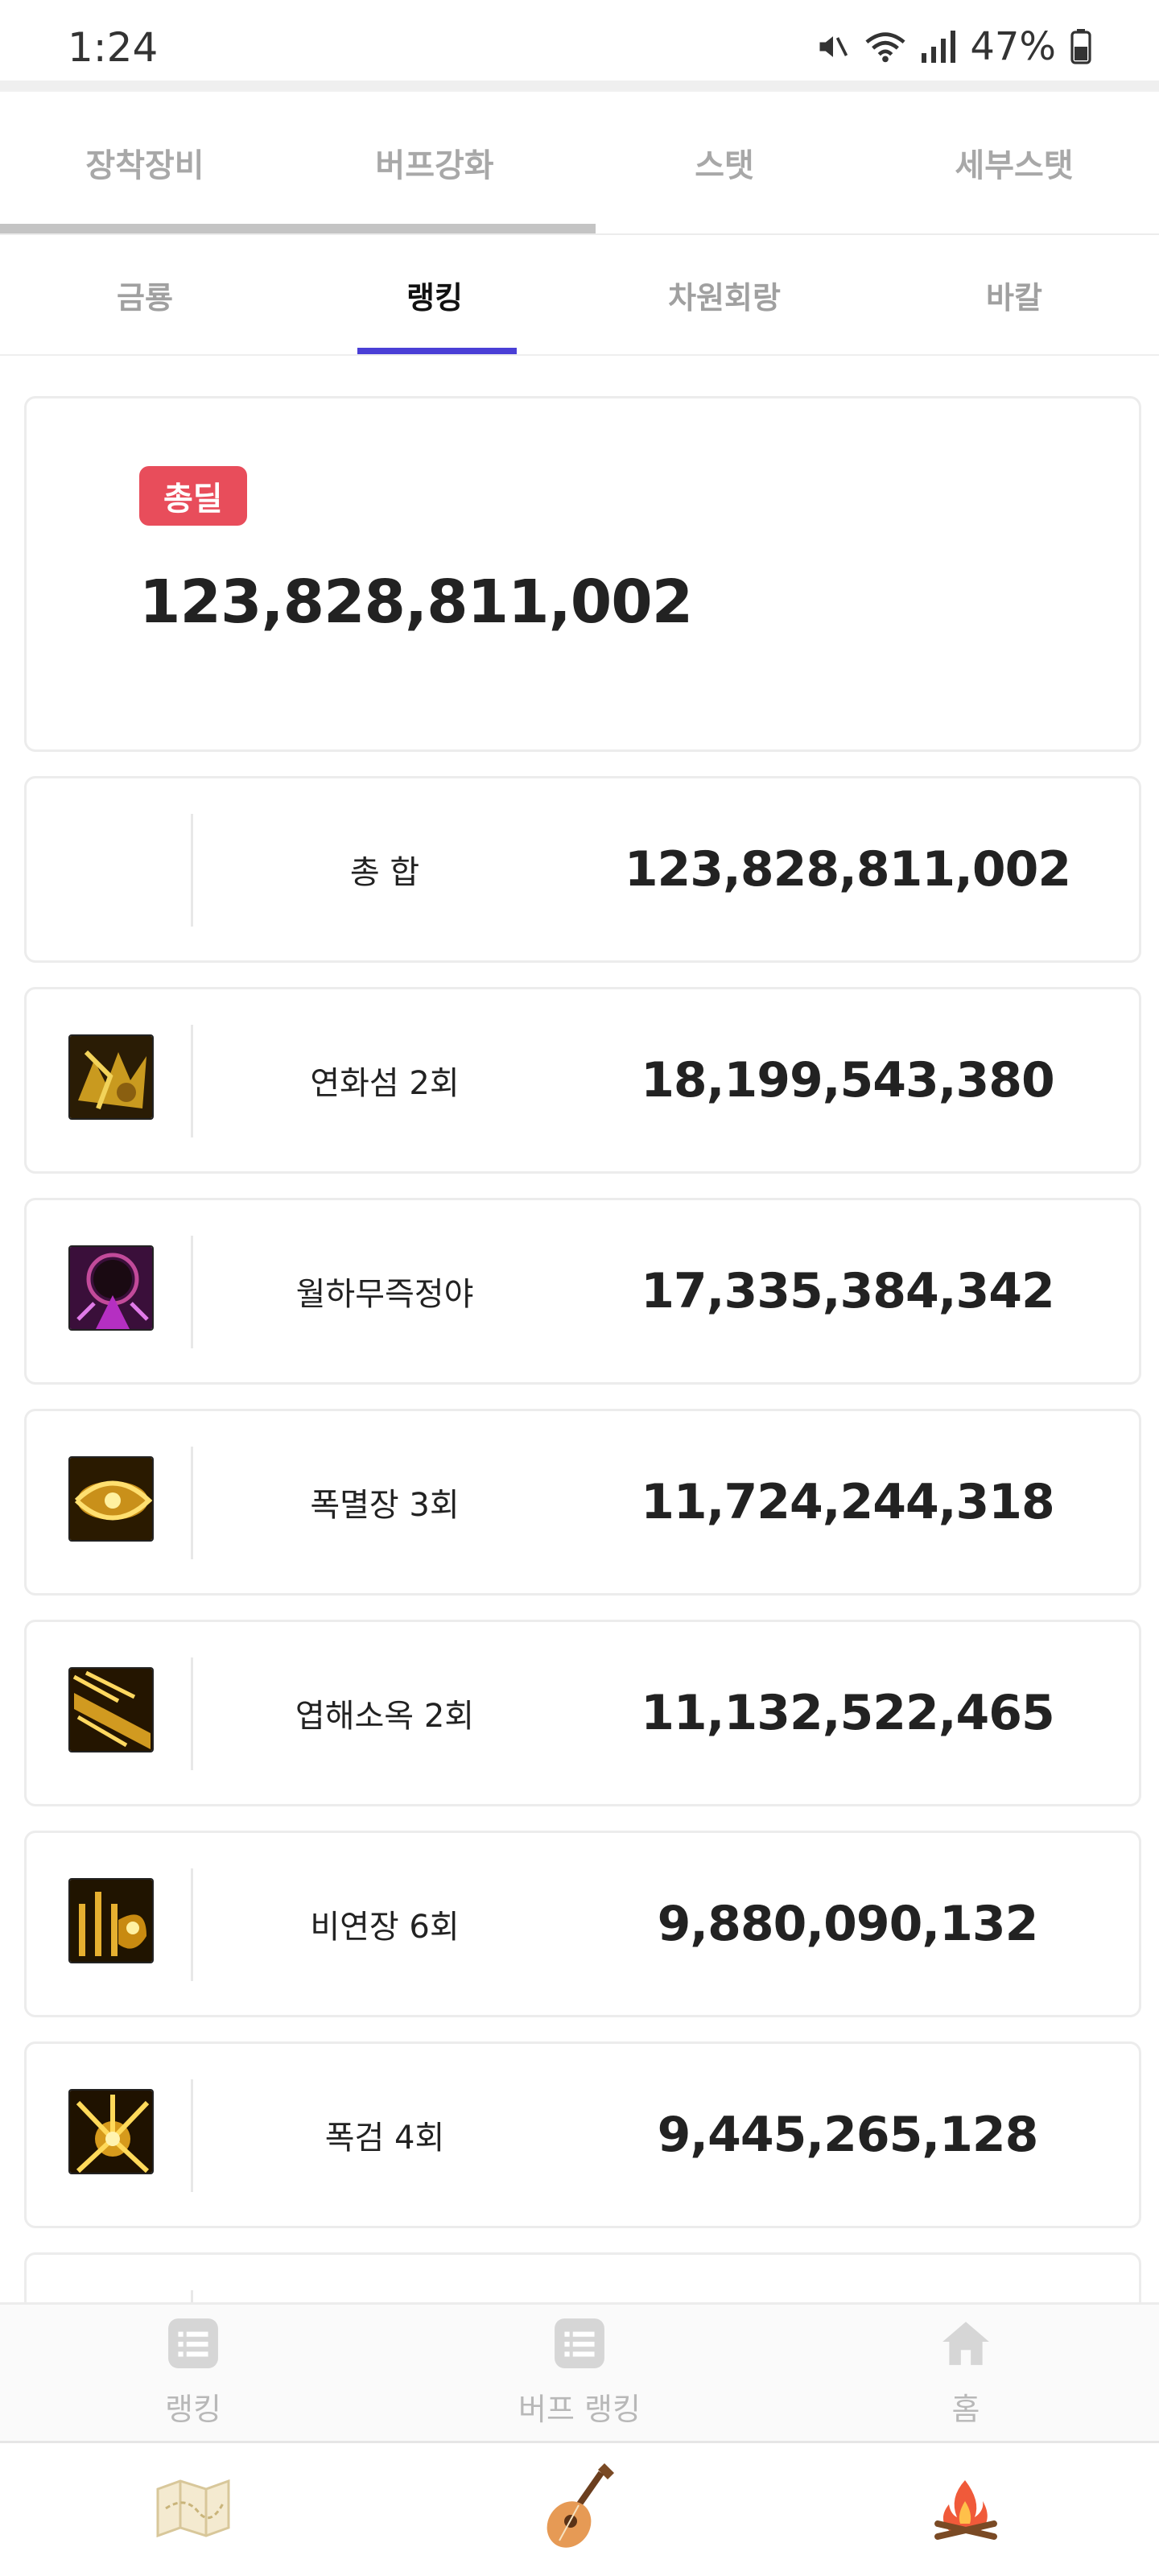 This screenshot has height=2576, width=1159. Describe the element at coordinates (145, 294) in the screenshot. I see `tab-golden-dragon: 금룡` at that location.